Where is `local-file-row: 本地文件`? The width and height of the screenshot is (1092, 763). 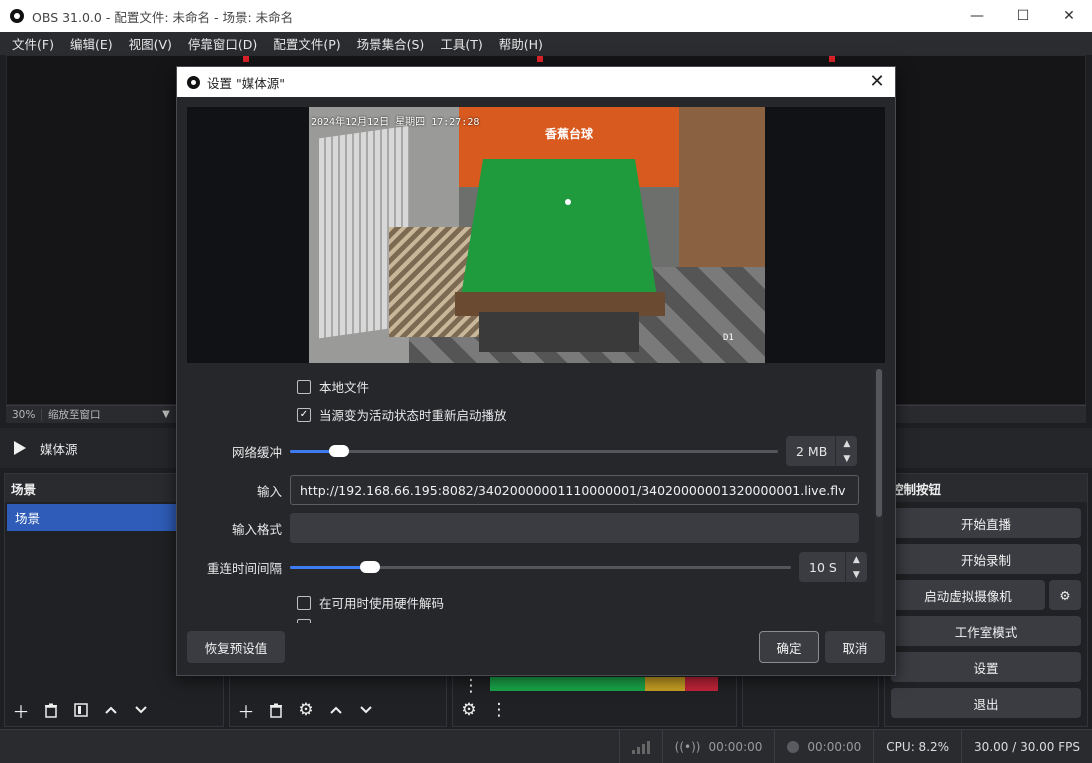
local-file-row: 本地文件 is located at coordinates (530, 386).